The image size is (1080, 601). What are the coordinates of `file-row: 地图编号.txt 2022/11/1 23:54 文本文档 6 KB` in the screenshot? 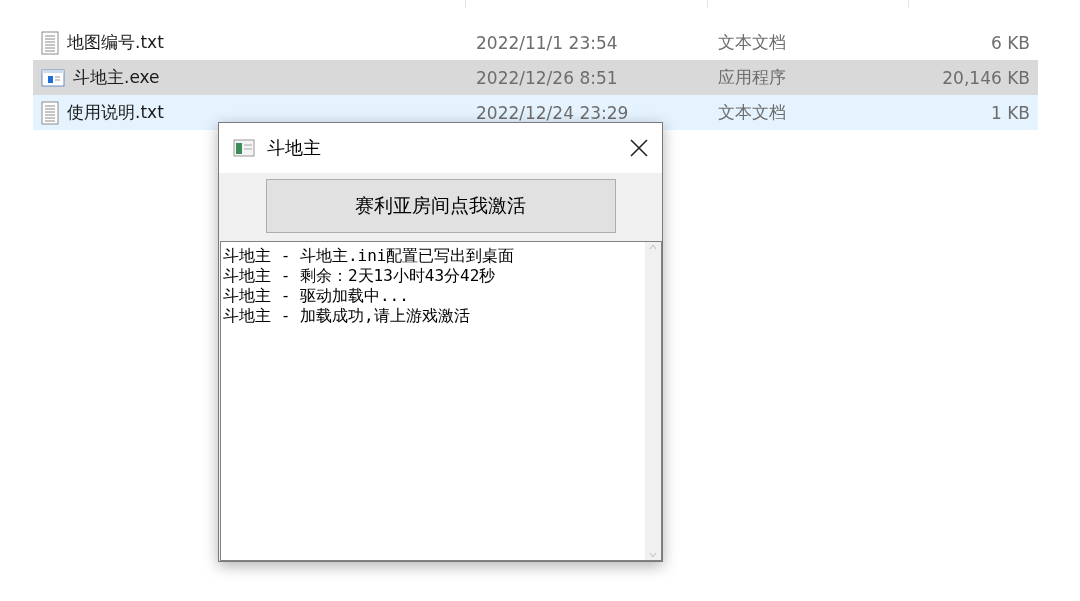 It's located at (535, 42).